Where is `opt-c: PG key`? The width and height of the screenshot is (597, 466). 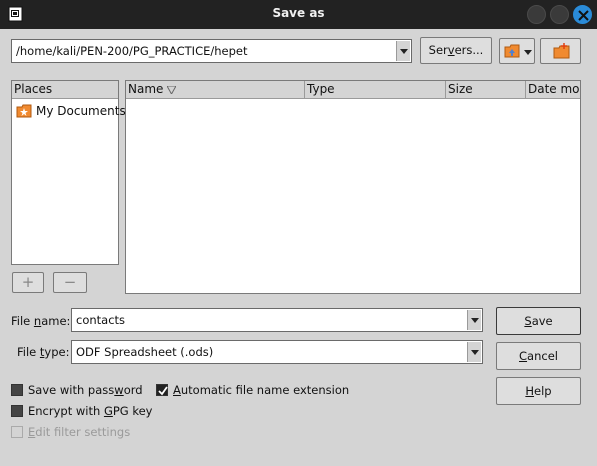 opt-c: PG key is located at coordinates (132, 411).